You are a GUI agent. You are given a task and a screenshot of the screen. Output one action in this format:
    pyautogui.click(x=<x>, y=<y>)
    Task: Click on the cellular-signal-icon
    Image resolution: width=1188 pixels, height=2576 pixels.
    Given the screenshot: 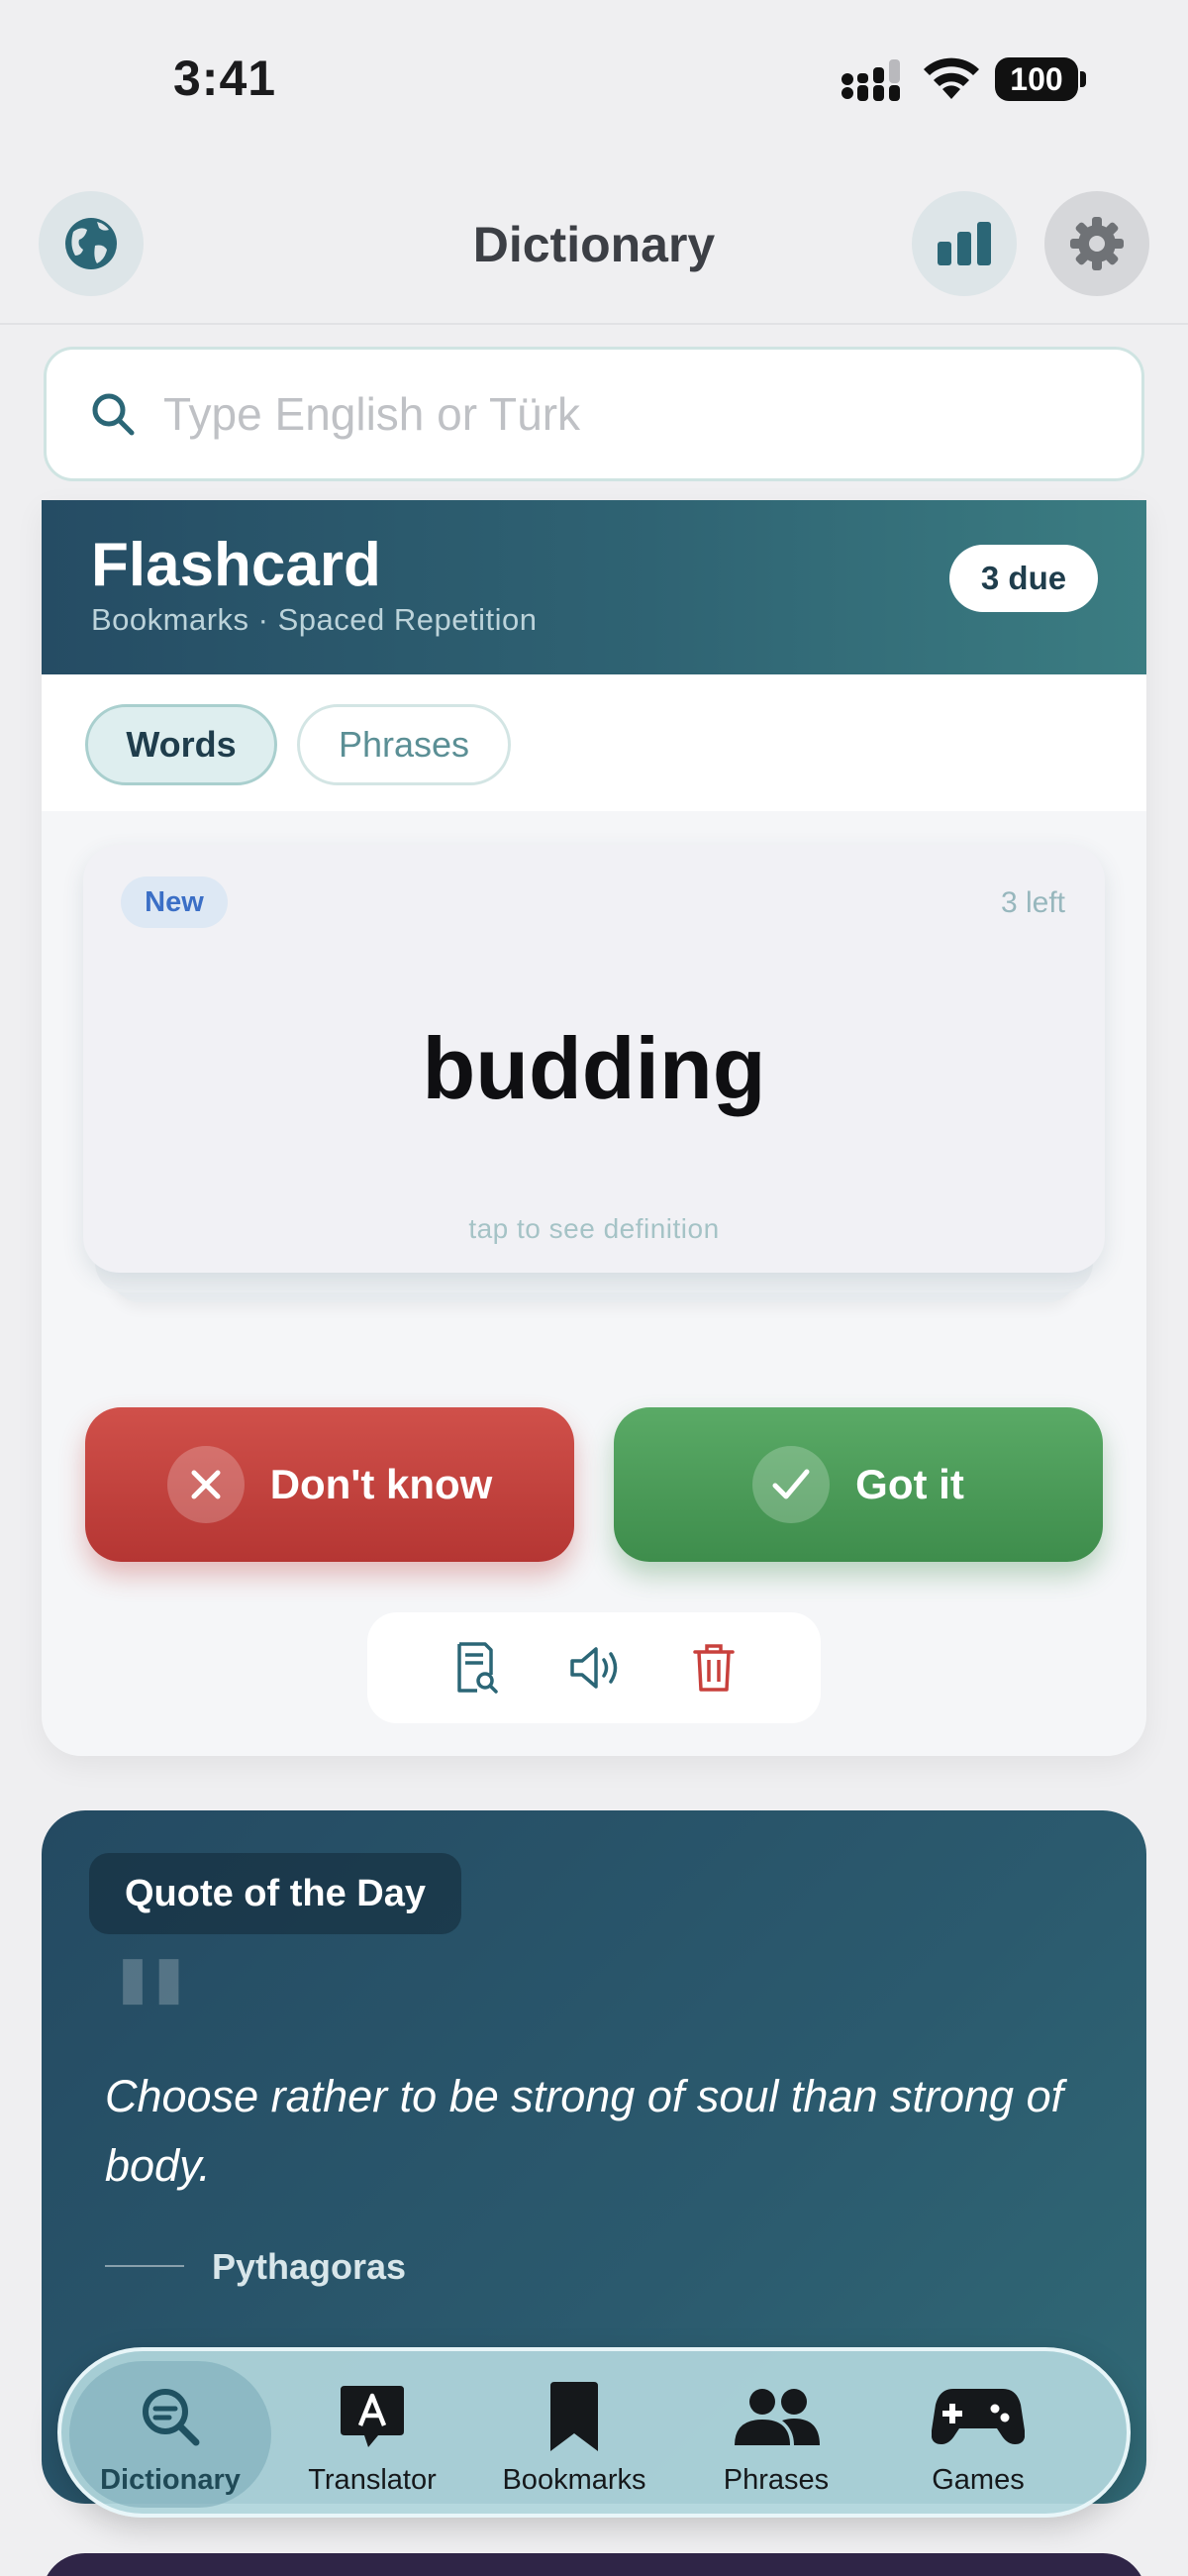 What is the action you would take?
    pyautogui.click(x=871, y=80)
    